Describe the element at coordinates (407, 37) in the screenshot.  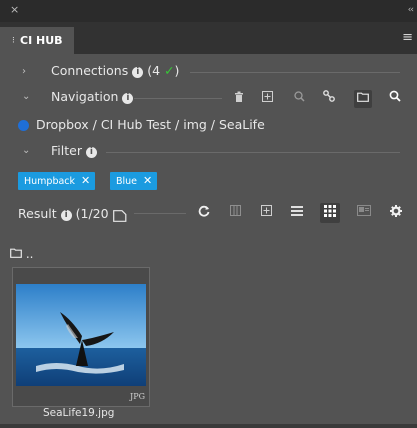
I see `panel-menu-icon: ≡` at that location.